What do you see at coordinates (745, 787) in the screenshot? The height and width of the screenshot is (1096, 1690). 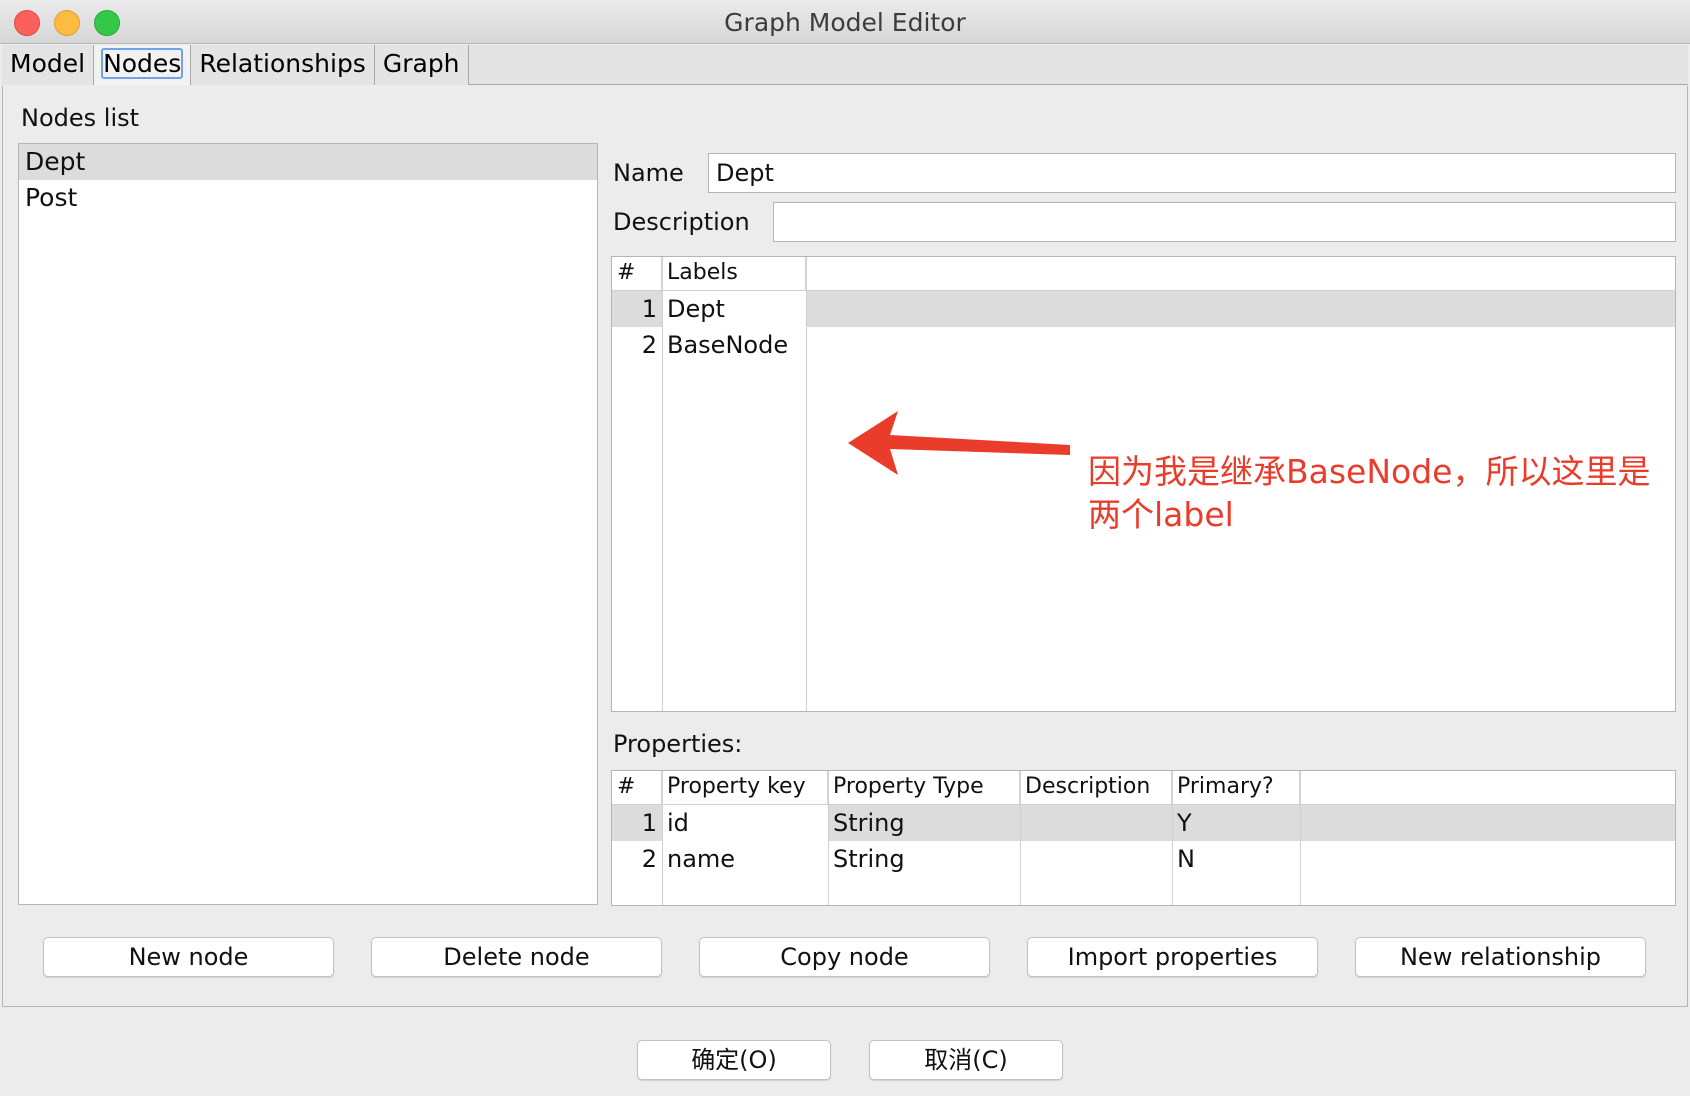 I see `column-header-property-key: Property key` at bounding box center [745, 787].